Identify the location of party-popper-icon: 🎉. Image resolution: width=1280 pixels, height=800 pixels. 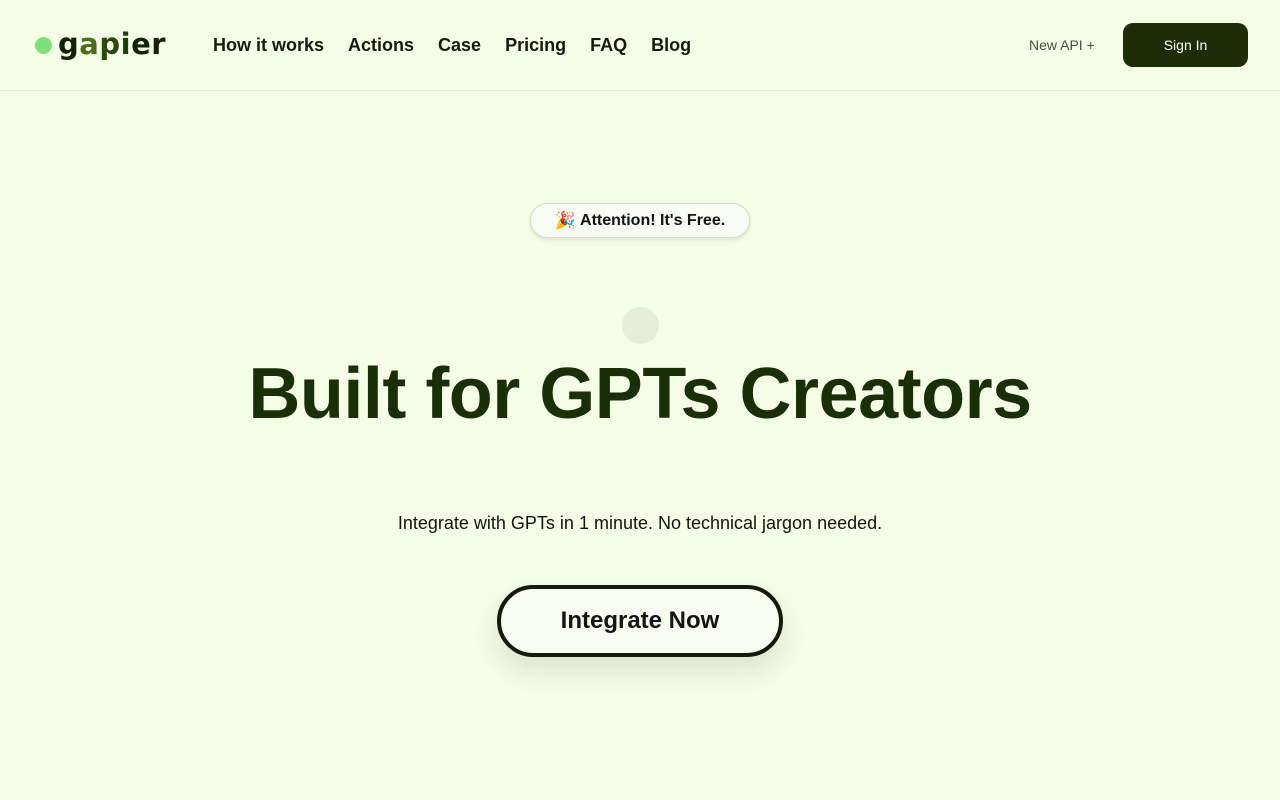
(565, 220).